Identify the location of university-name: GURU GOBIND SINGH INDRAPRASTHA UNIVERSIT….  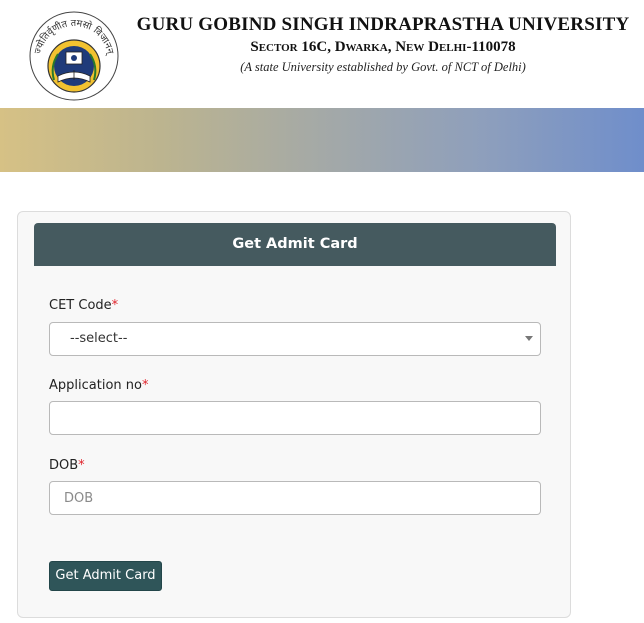
(383, 24).